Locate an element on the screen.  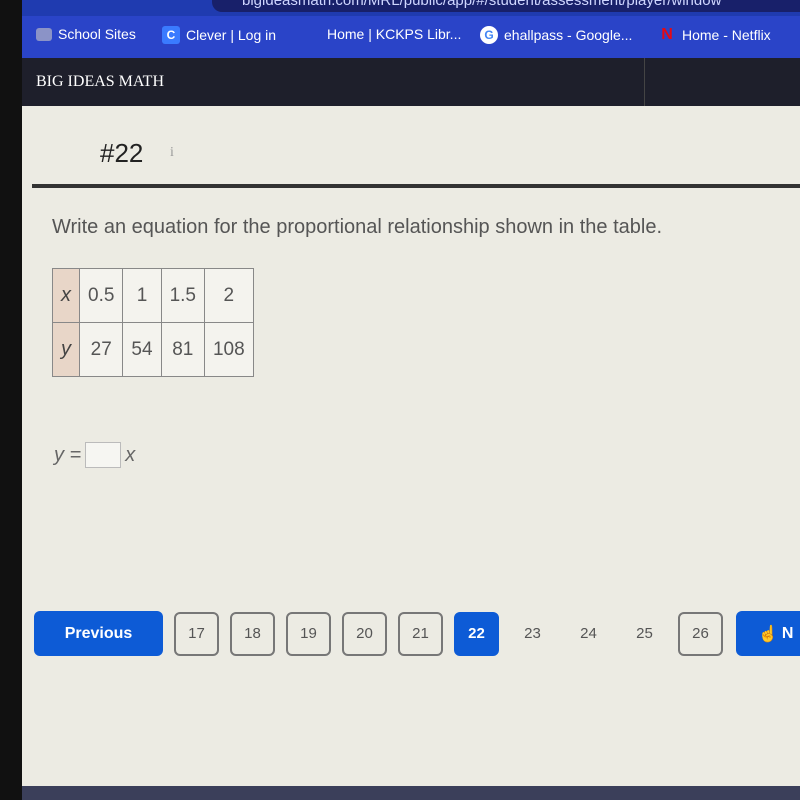
previous-button: Previous is located at coordinates (98, 633).